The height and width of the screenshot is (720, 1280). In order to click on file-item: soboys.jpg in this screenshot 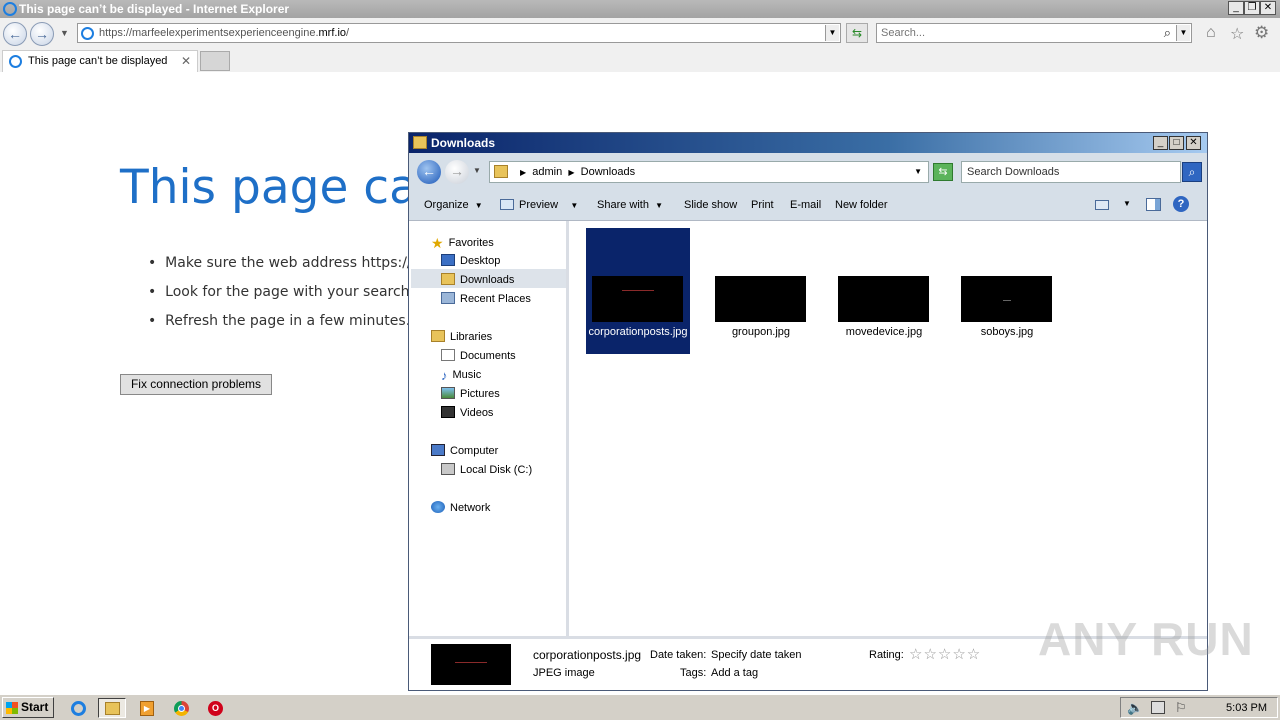, I will do `click(1007, 291)`.